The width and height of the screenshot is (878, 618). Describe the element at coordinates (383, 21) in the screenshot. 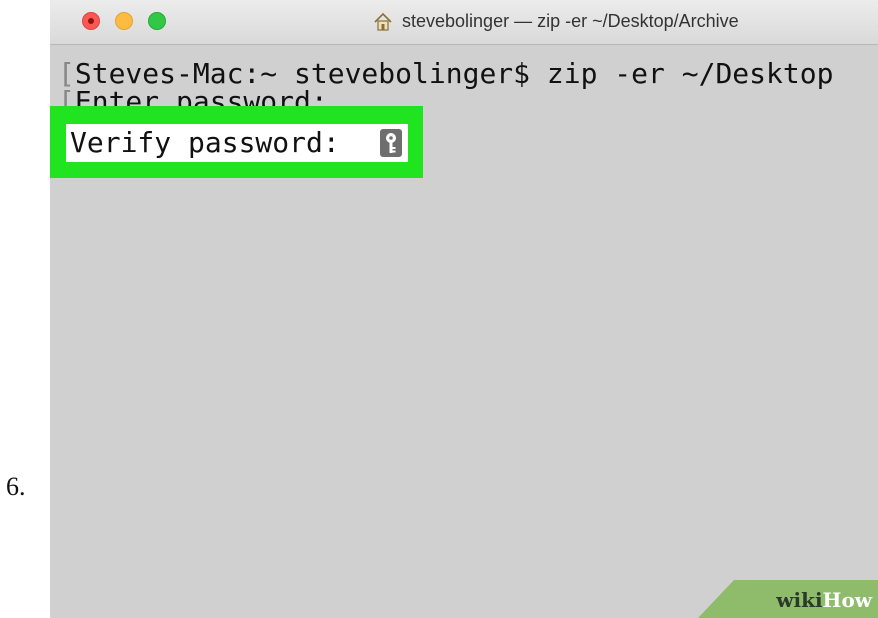

I see `home-icon` at that location.